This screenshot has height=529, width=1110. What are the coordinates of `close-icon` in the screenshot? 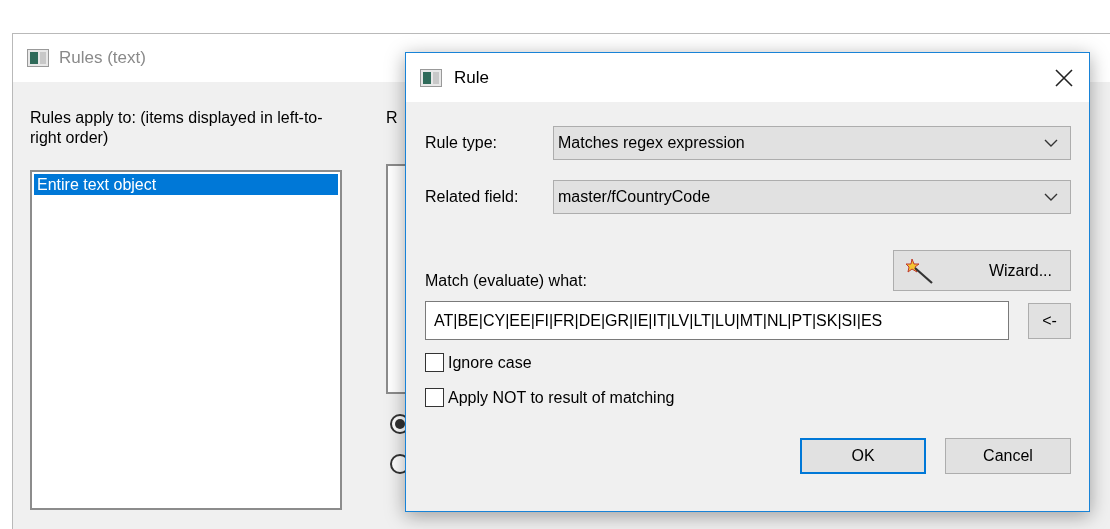 It's located at (1064, 77).